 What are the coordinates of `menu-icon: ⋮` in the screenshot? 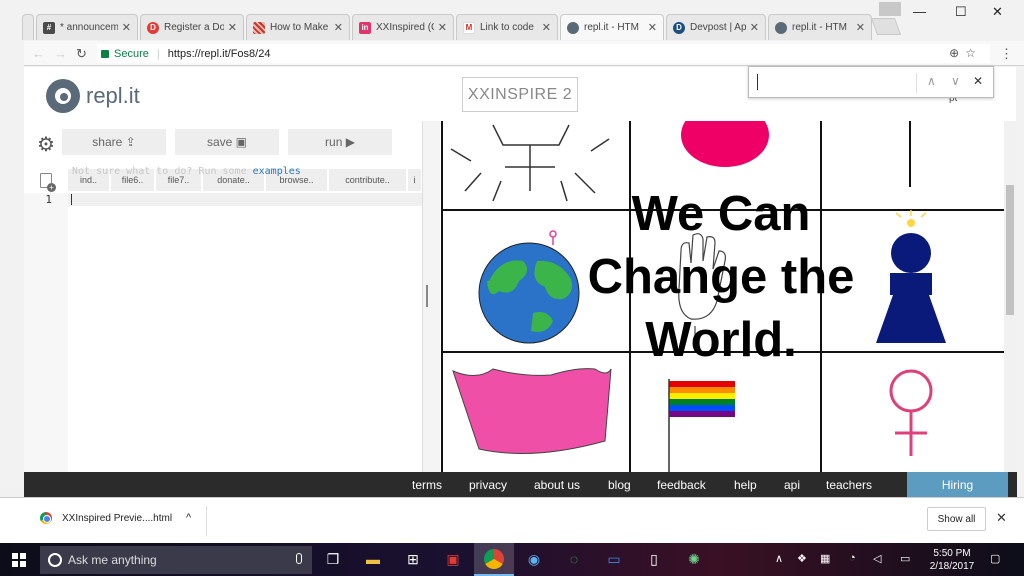 It's located at (1006, 54).